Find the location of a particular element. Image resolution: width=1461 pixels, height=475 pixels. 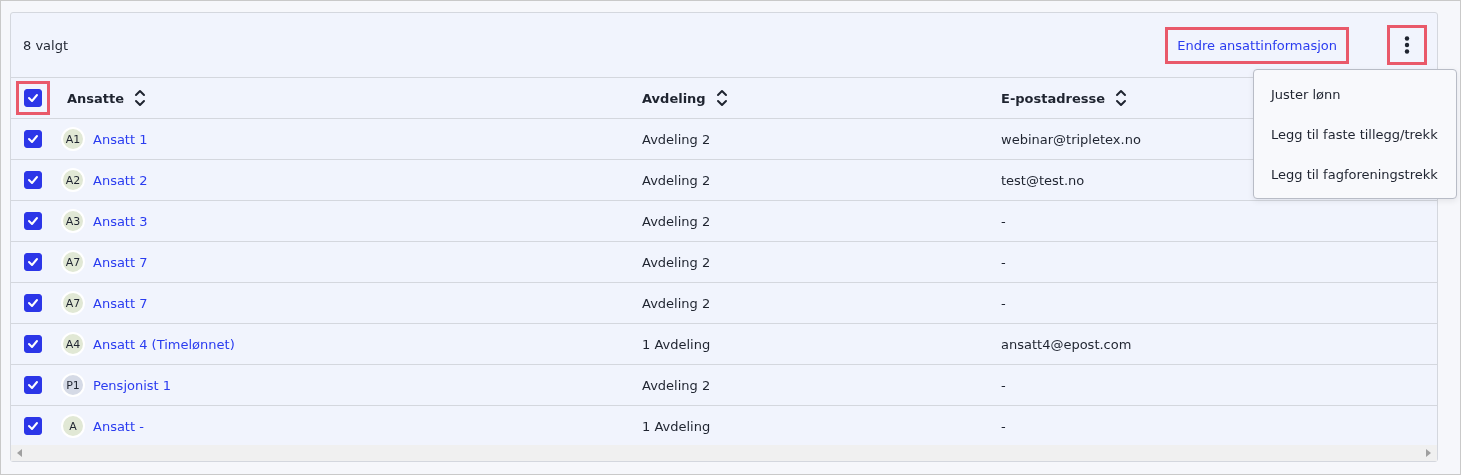

avatar: A1 is located at coordinates (73, 139).